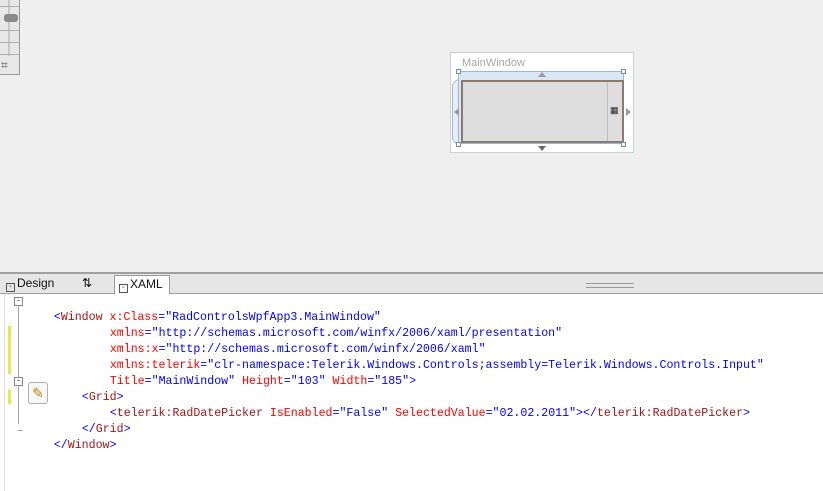 The image size is (823, 491). Describe the element at coordinates (456, 112) in the screenshot. I see `margin-arrow-left-icon` at that location.